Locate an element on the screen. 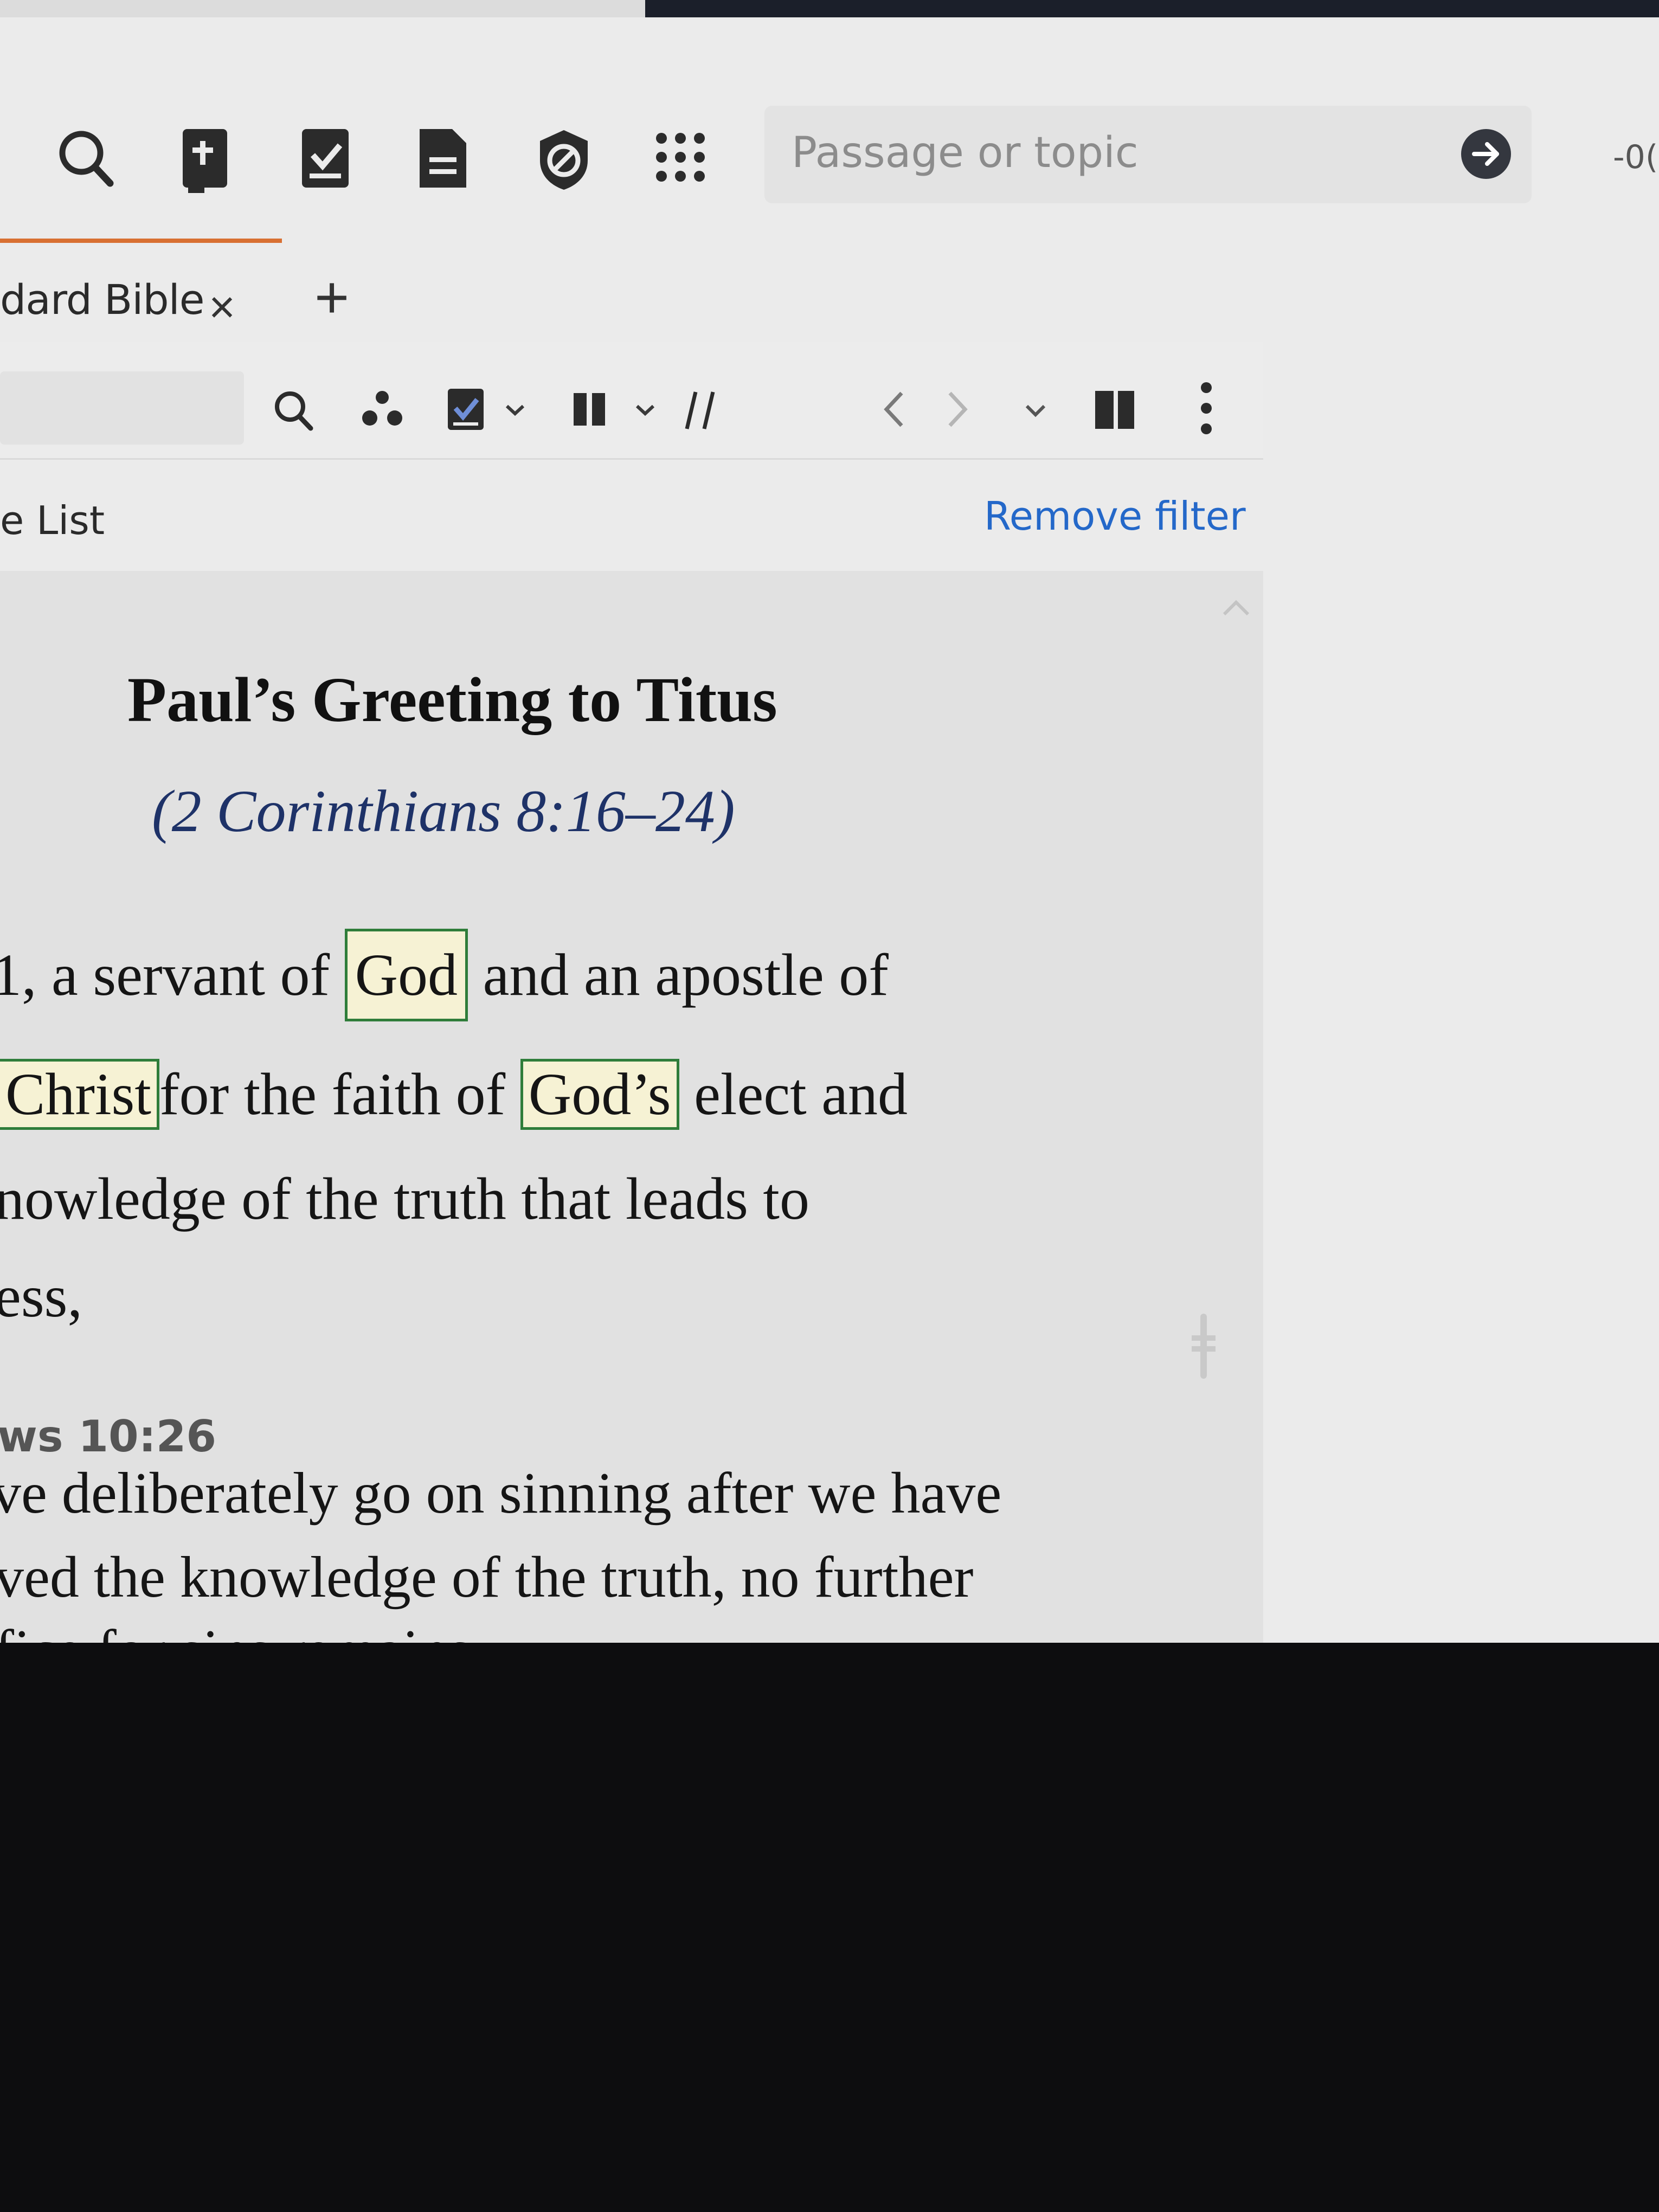  panel-toolbar is located at coordinates (631, 401).